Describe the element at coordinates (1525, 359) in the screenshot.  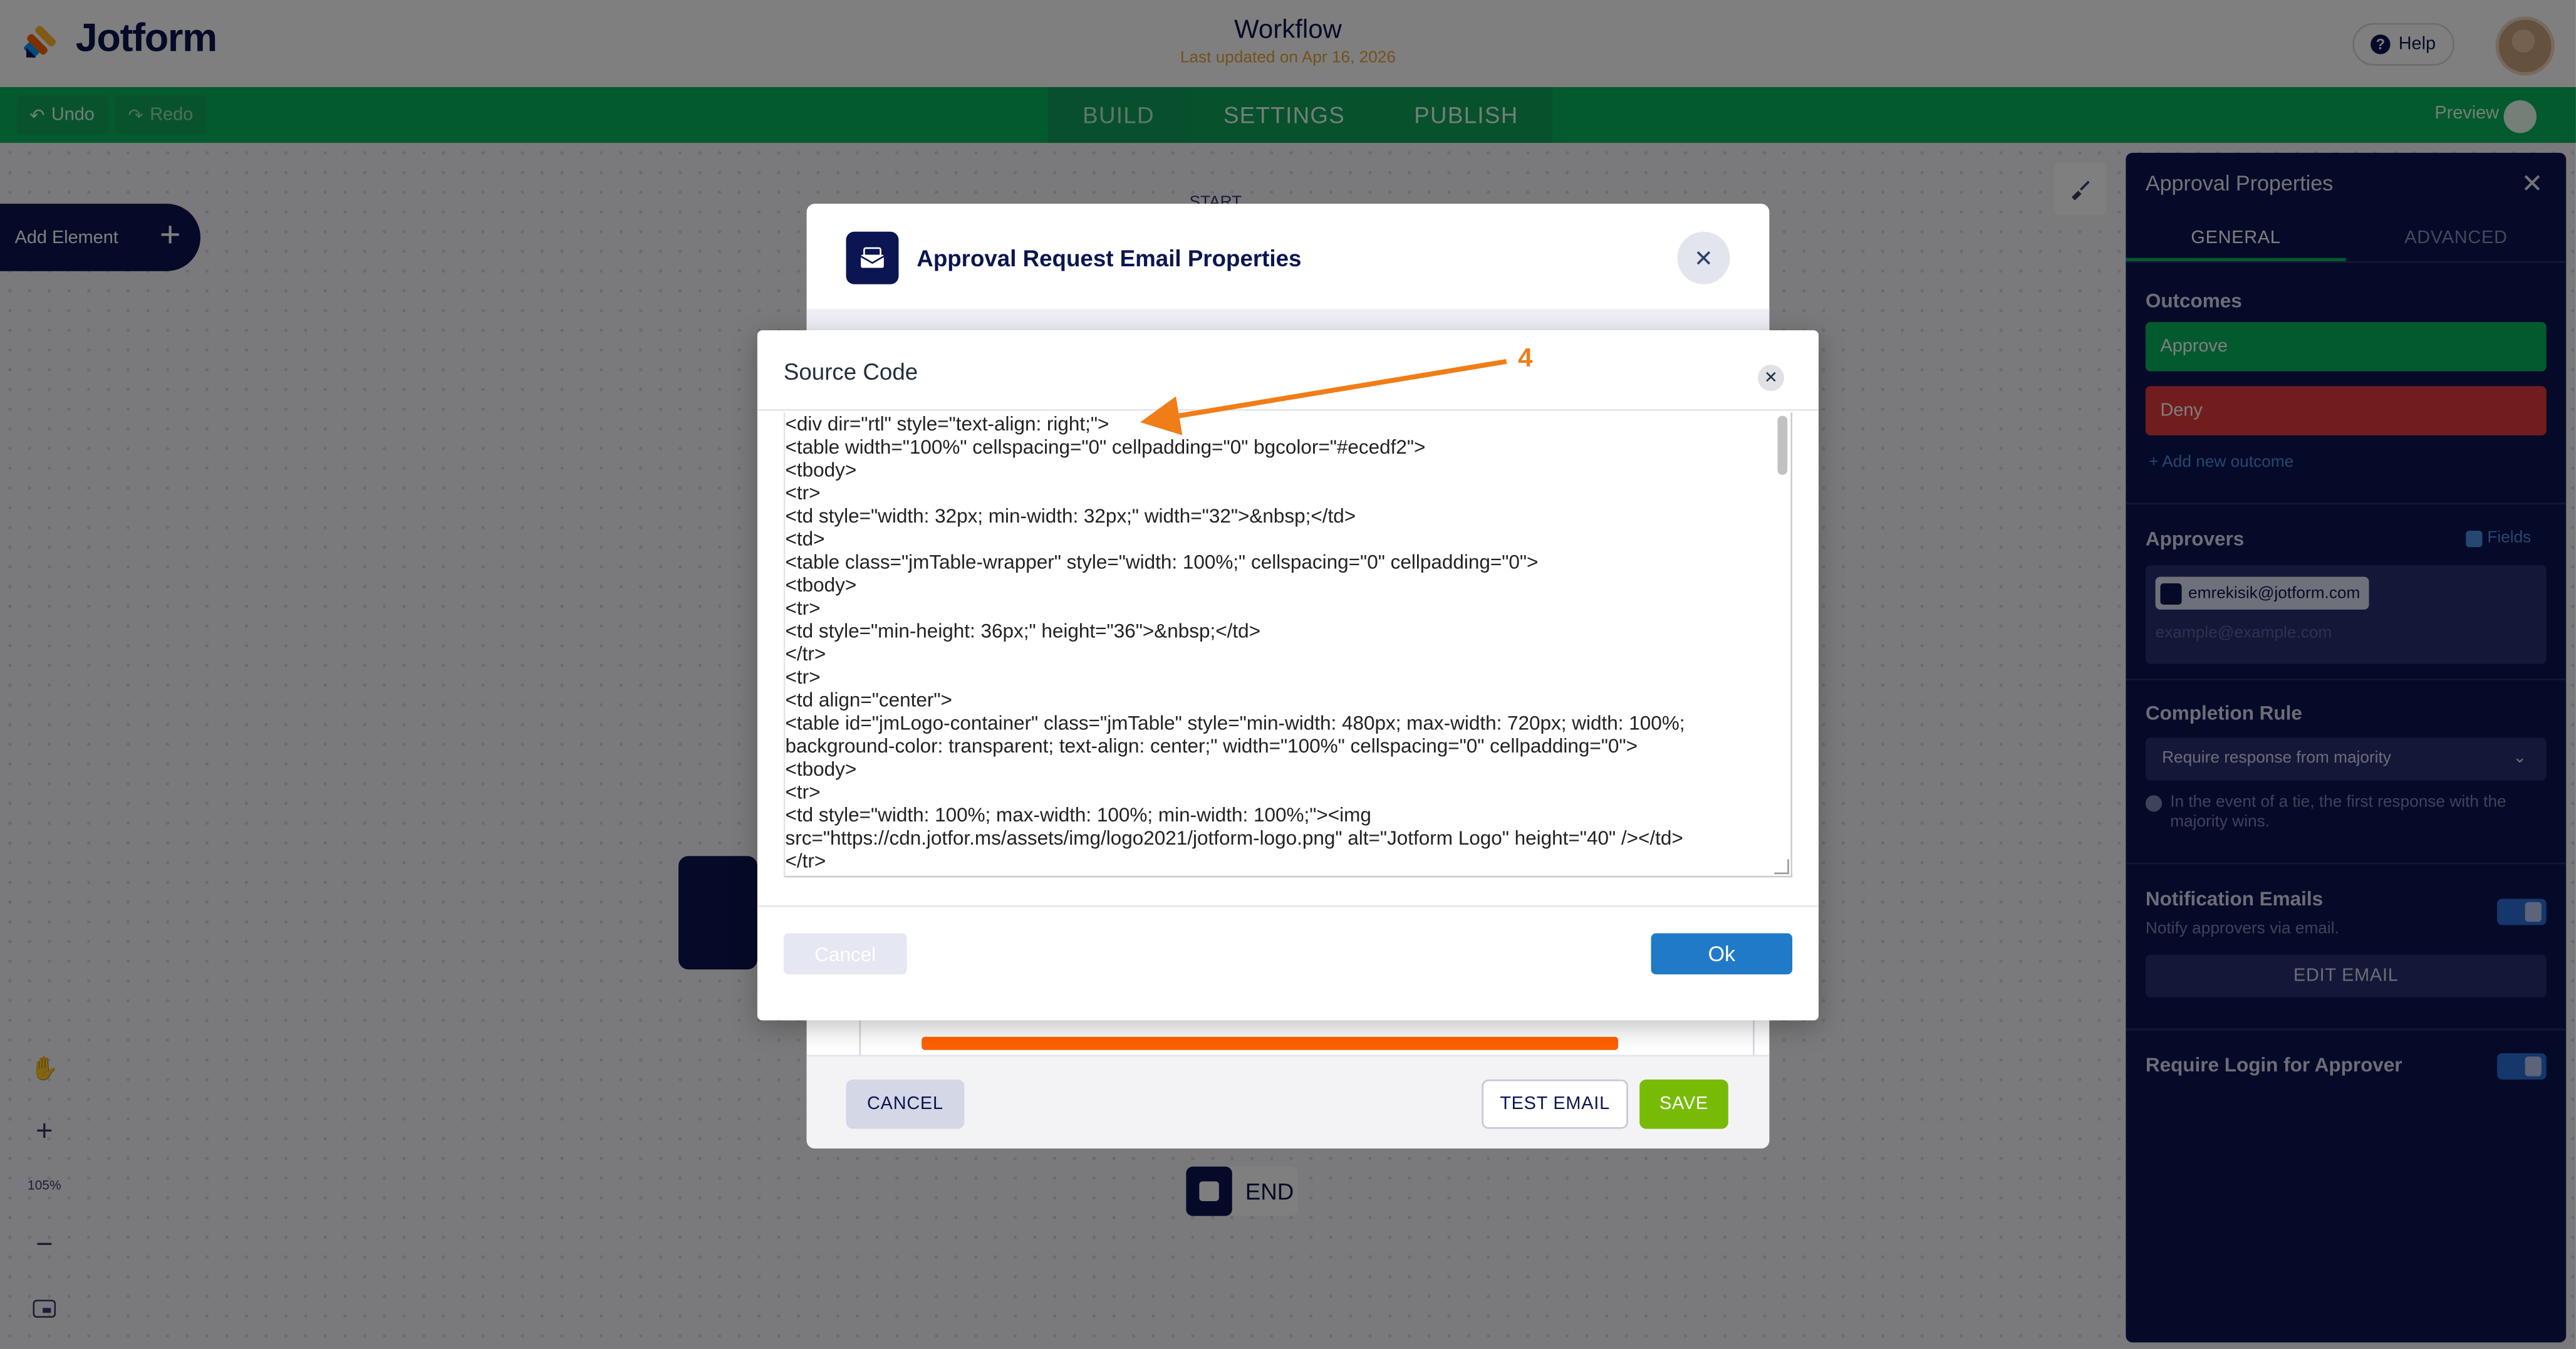
I see `annotation-number: 4` at that location.